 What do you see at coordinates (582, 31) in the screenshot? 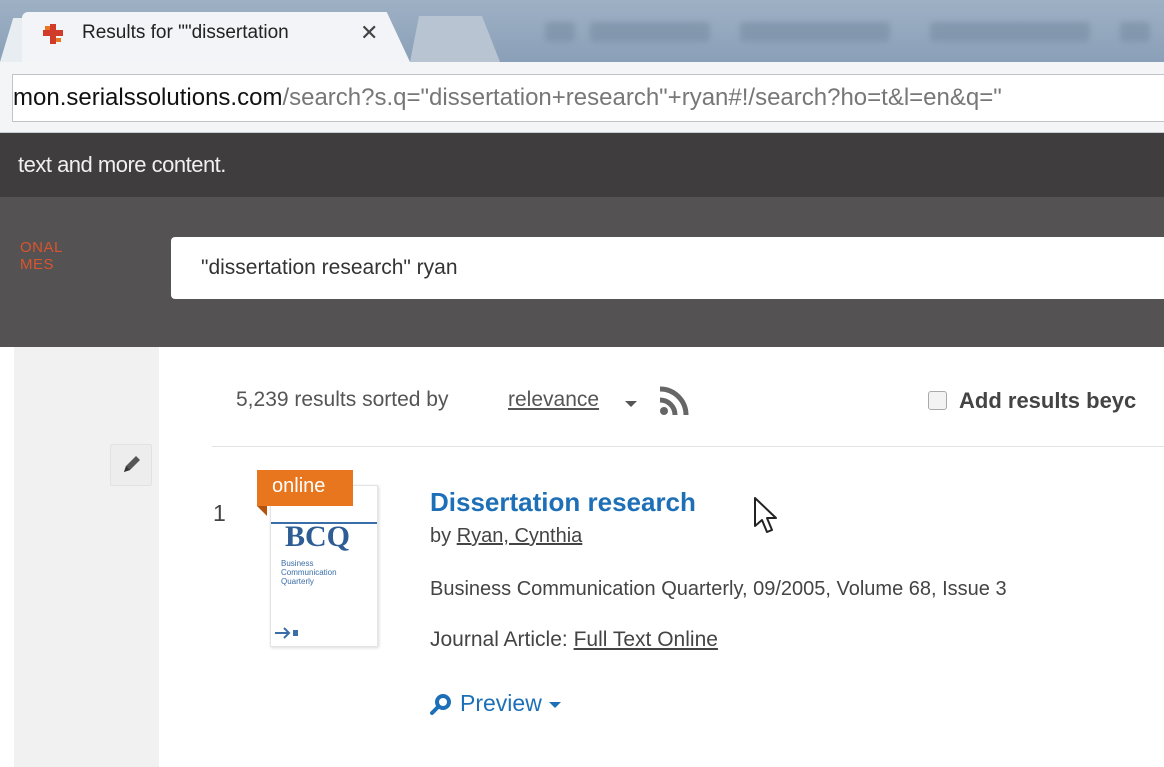
I see `browser-tab-strip: Results for ""dissertation ✕` at bounding box center [582, 31].